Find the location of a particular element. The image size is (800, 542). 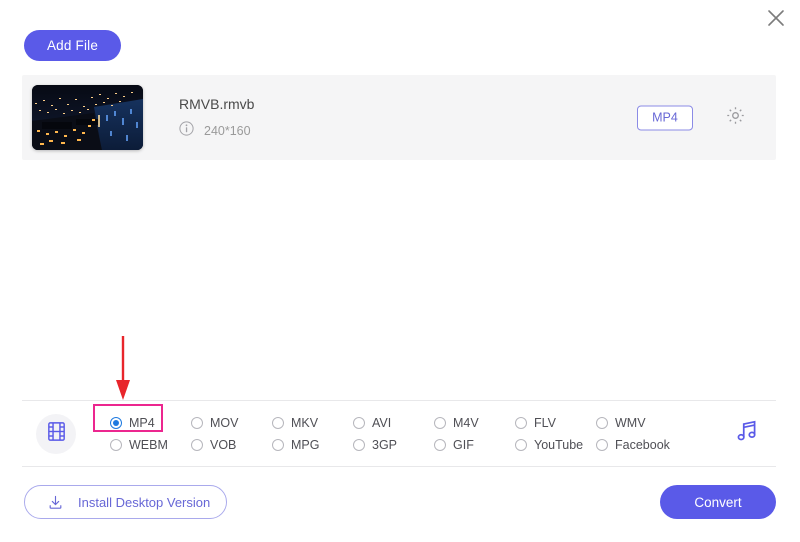

format-option-mp4: MP4 is located at coordinates (150, 423).